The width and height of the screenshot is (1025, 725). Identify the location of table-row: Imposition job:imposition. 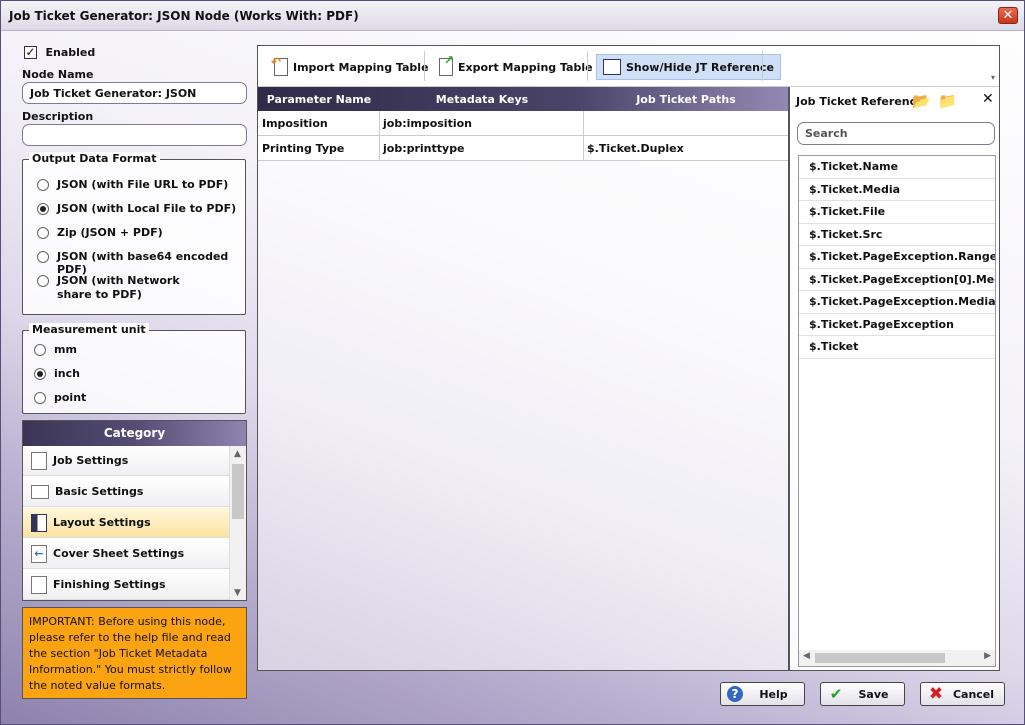
(523, 123).